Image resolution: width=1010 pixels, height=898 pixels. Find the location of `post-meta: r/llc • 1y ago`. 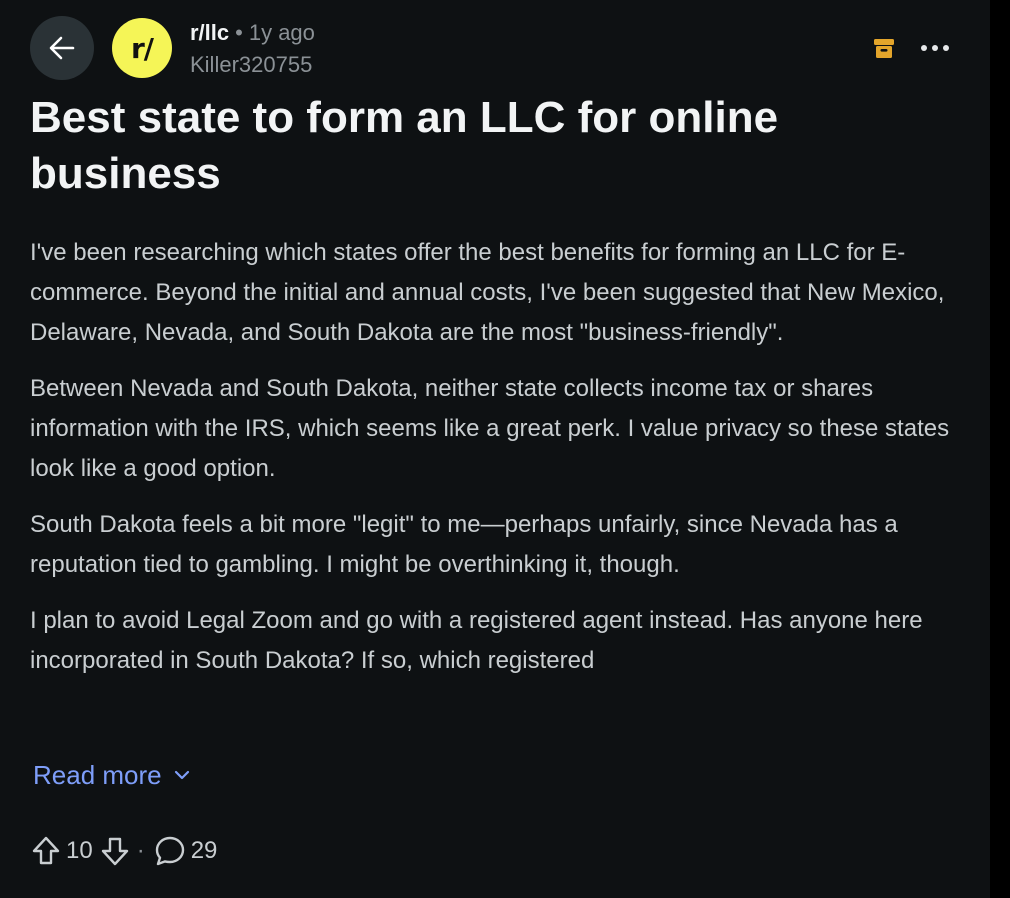

post-meta: r/llc • 1y ago is located at coordinates (252, 33).